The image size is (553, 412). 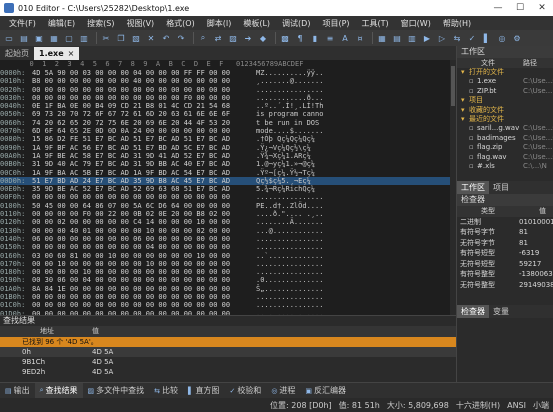 What do you see at coordinates (416, 23) in the screenshot?
I see `menu-window: 窗口(W)` at bounding box center [416, 23].